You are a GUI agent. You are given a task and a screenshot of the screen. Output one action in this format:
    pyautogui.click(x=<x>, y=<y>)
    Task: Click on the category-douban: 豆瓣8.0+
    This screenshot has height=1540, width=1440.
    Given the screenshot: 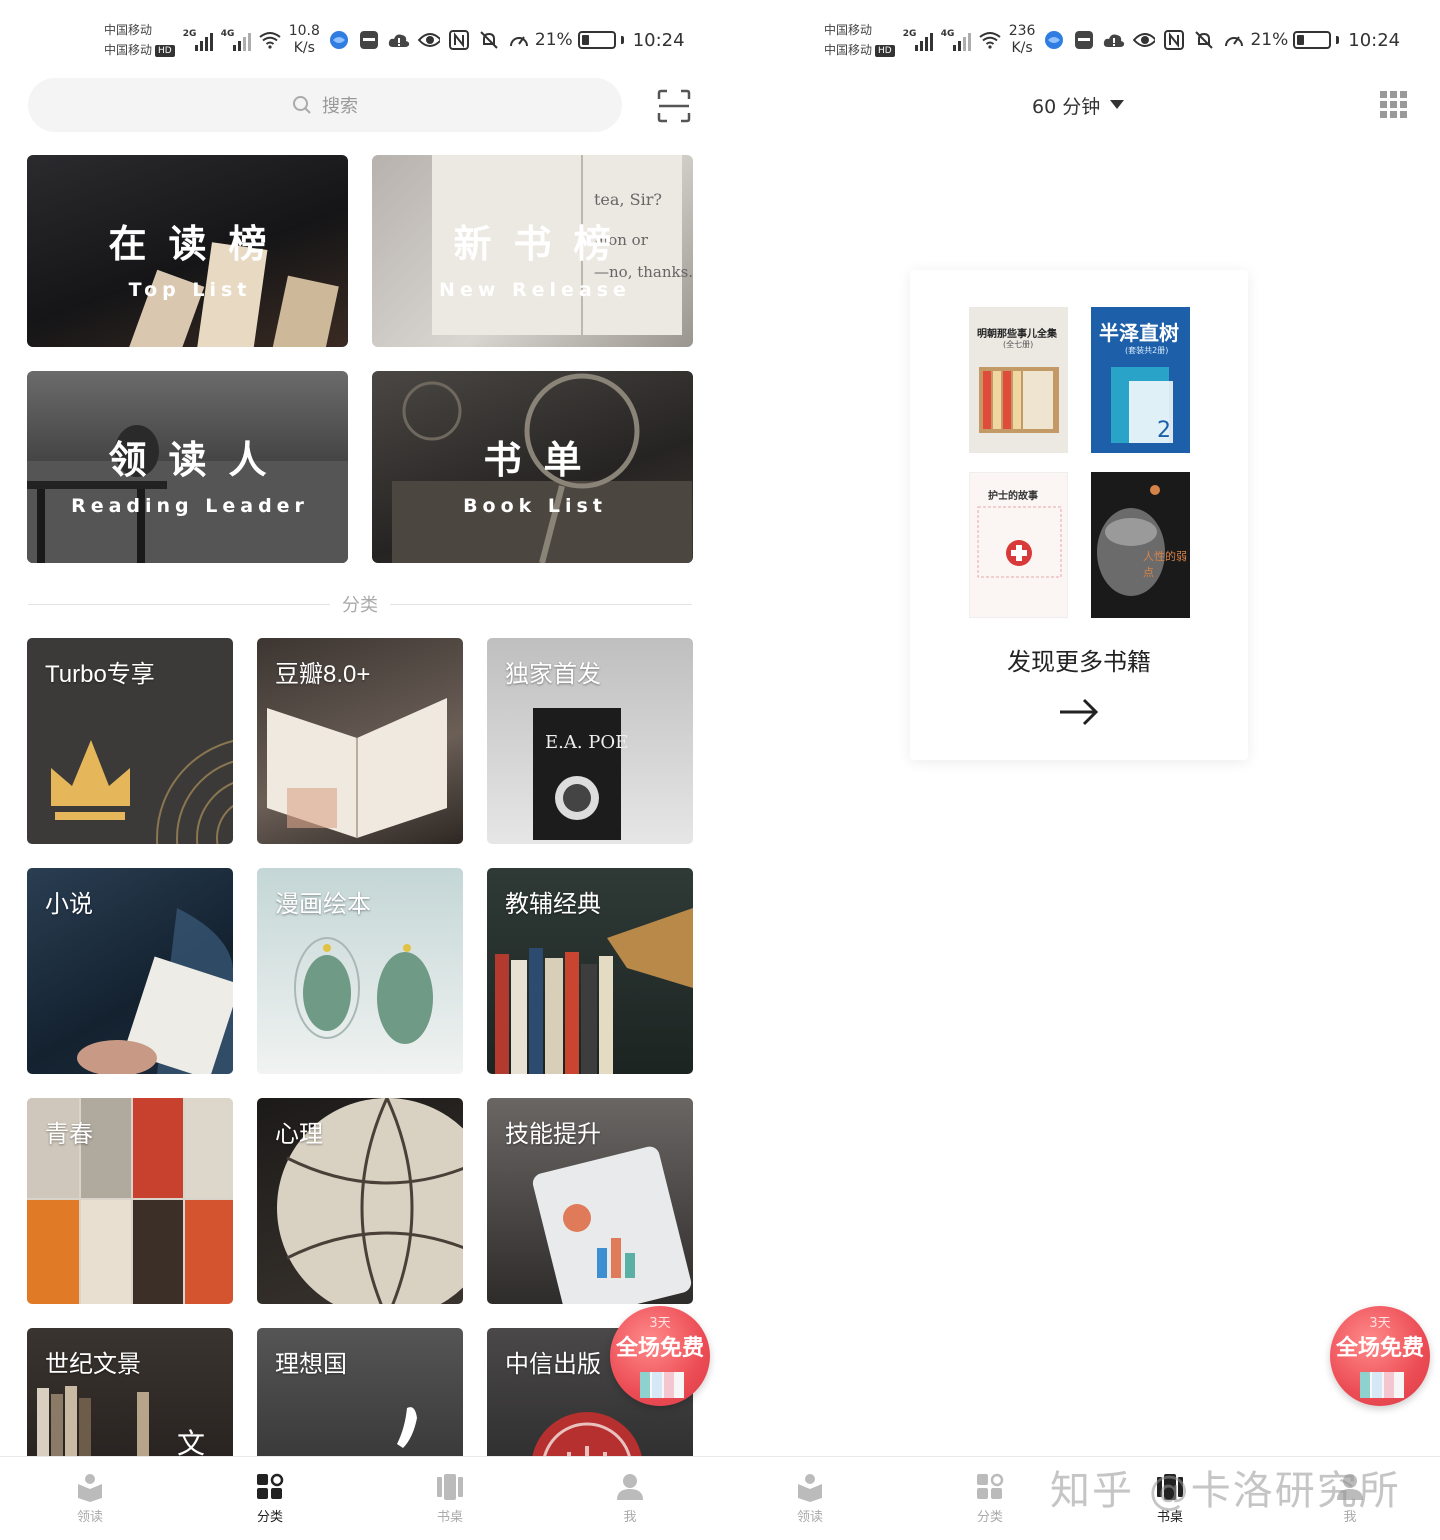 What is the action you would take?
    pyautogui.click(x=360, y=741)
    